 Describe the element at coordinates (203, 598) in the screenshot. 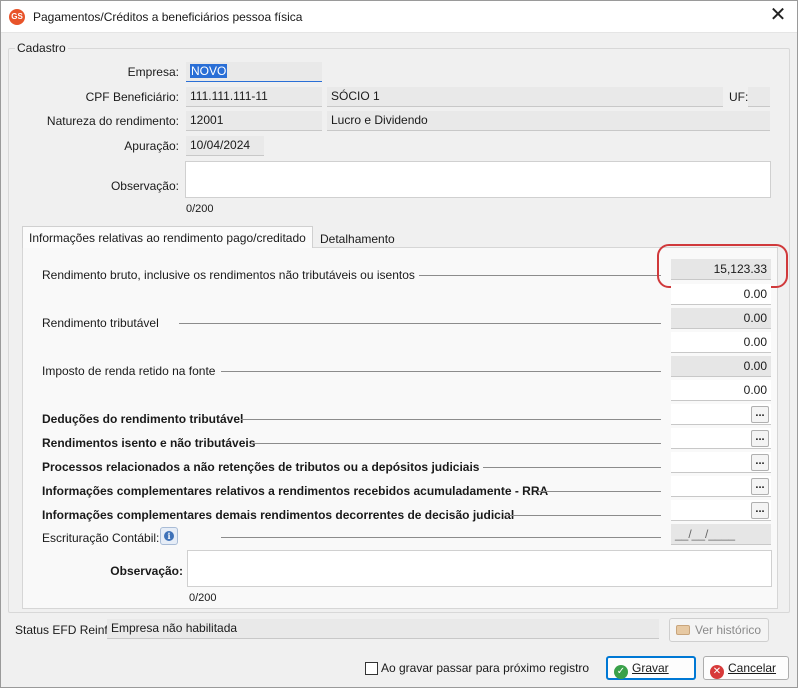

I see `info-observacao-counter: 0/200` at that location.